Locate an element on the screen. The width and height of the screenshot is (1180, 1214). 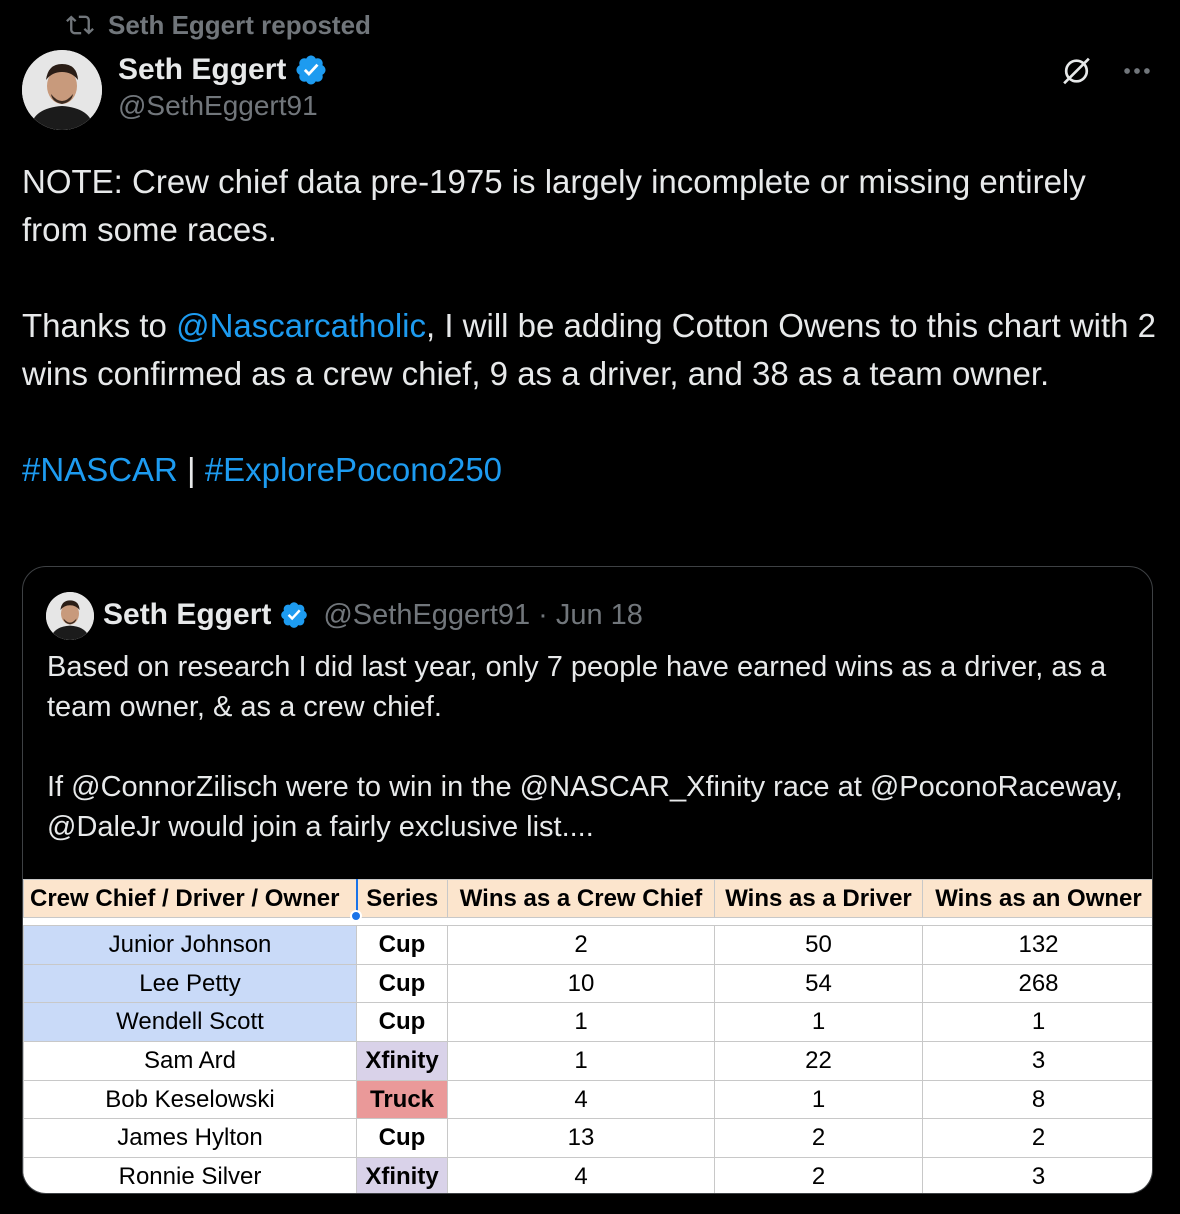
table-row: James Hylton Cup 13 2 2 is located at coordinates (587, 1138).